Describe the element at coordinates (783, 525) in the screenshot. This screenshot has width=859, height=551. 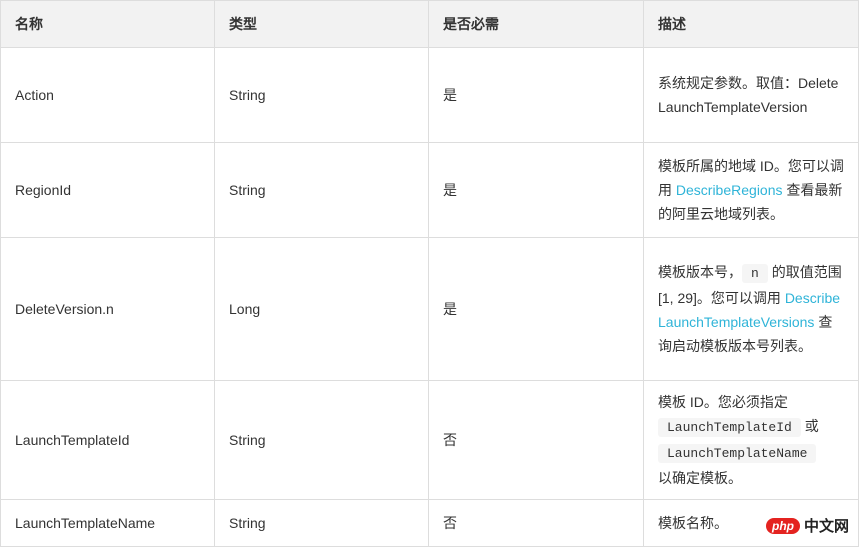
I see `php-logo-icon: php` at that location.